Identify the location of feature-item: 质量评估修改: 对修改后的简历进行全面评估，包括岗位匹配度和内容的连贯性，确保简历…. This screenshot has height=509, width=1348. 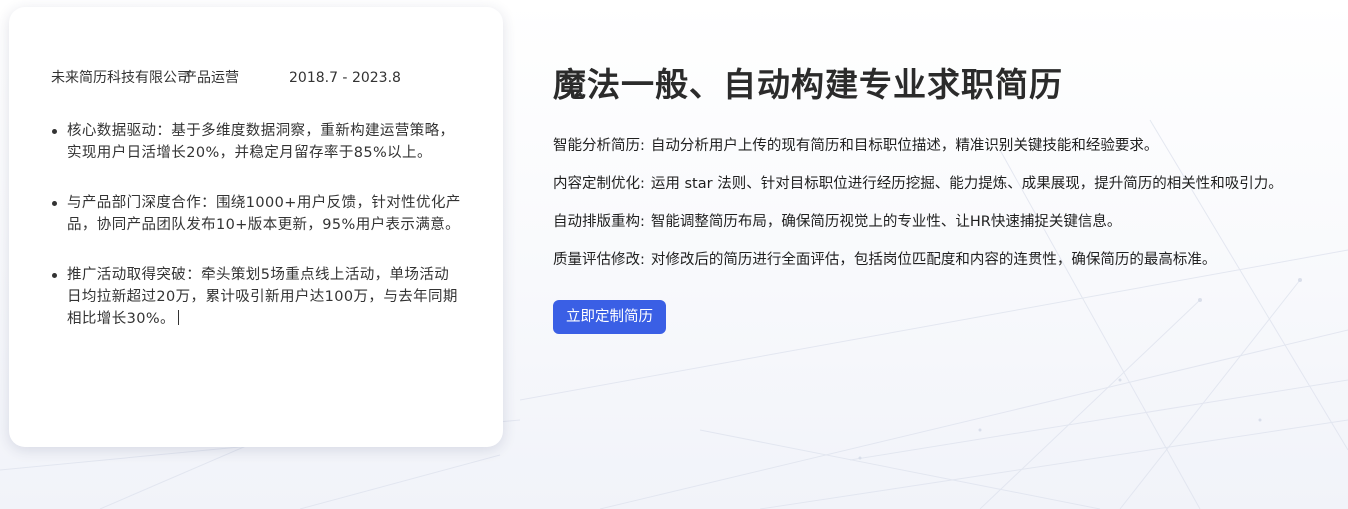
(938, 260).